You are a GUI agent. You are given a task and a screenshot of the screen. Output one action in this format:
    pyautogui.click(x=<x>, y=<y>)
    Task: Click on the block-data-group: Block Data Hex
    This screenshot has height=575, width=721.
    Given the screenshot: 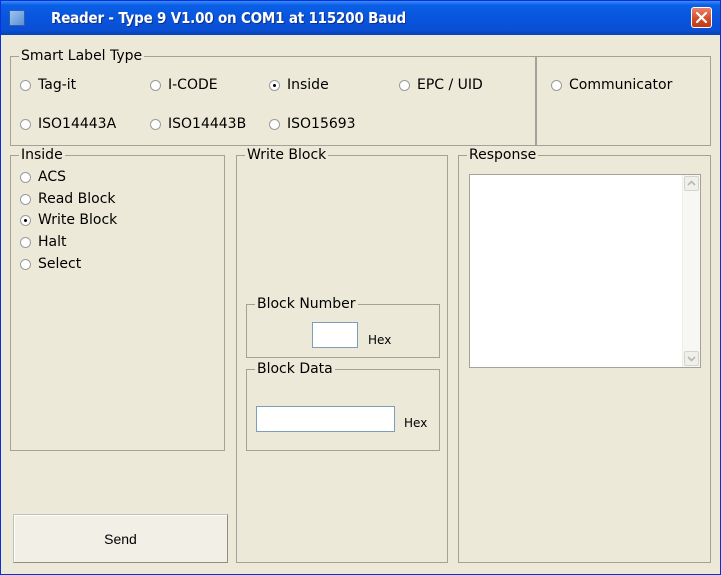 What is the action you would take?
    pyautogui.click(x=343, y=406)
    